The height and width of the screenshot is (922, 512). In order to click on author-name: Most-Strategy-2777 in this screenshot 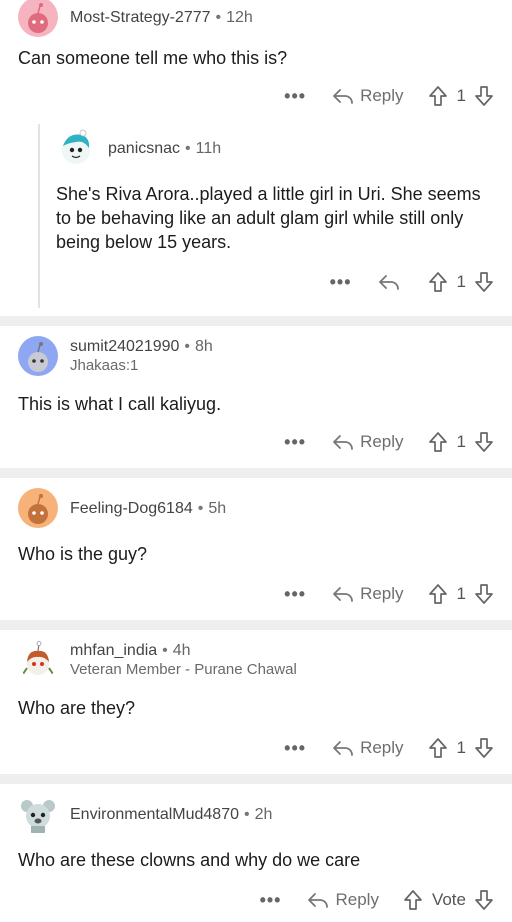, I will do `click(140, 17)`.